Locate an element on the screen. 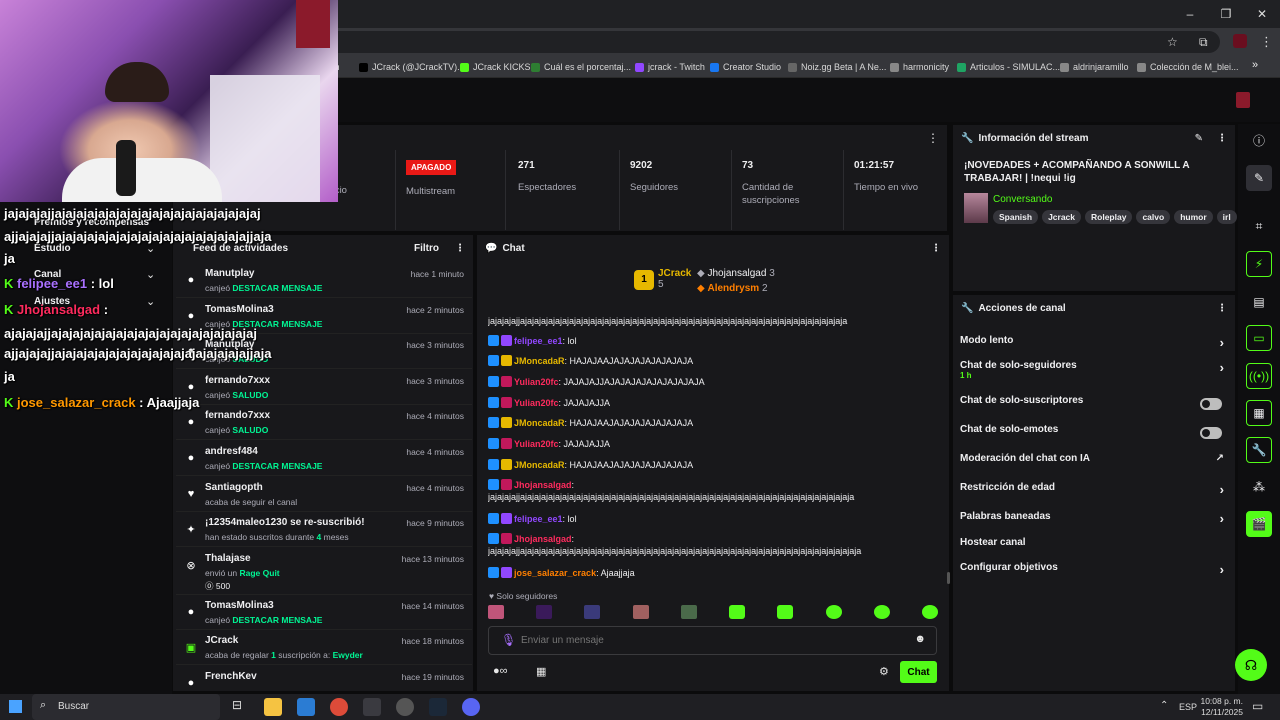  feed-filter-button: Filtro is located at coordinates (426, 248).